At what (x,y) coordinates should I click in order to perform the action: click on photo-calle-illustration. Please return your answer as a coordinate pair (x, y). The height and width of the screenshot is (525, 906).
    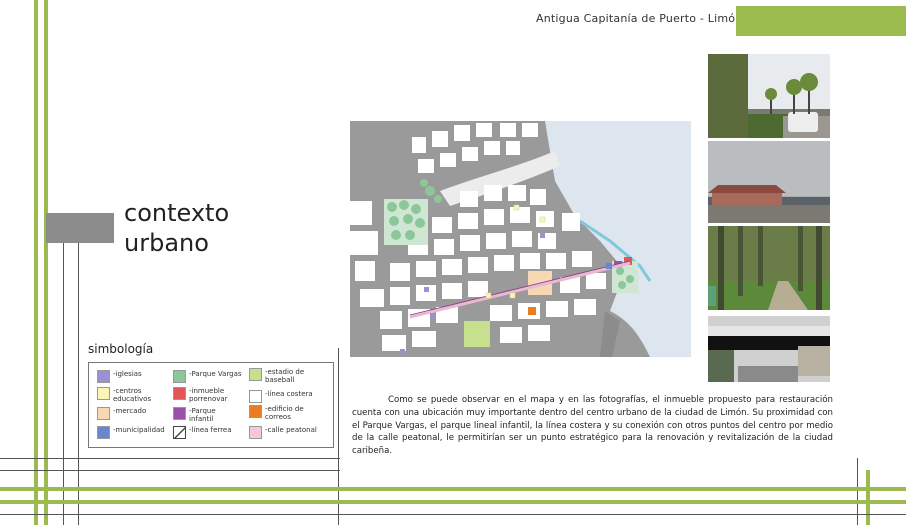
    Looking at the image, I should click on (769, 349).